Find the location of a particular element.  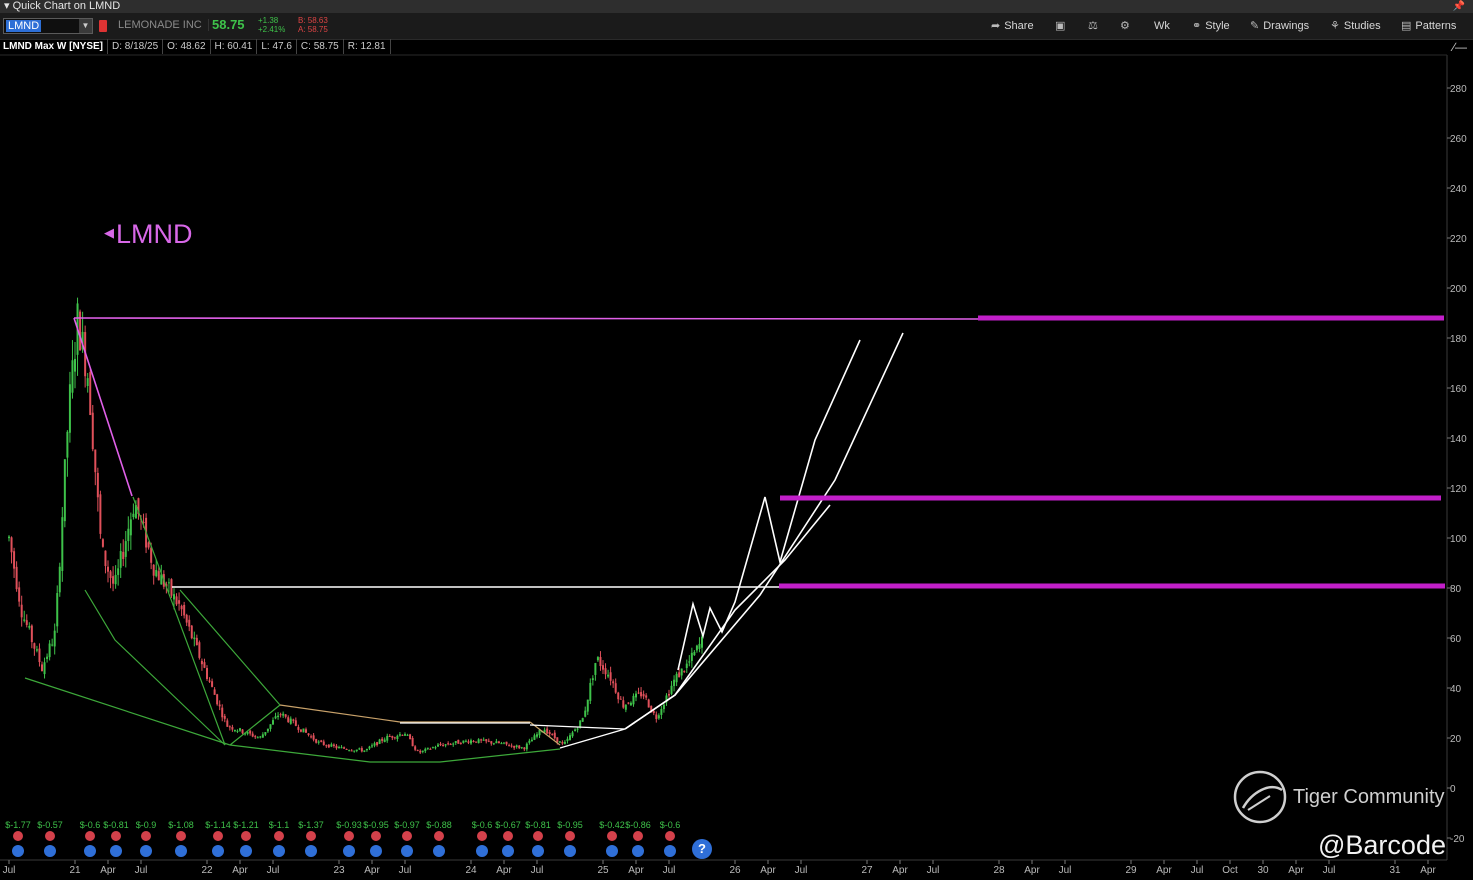

y-tick-label: 100 is located at coordinates (1458, 539).